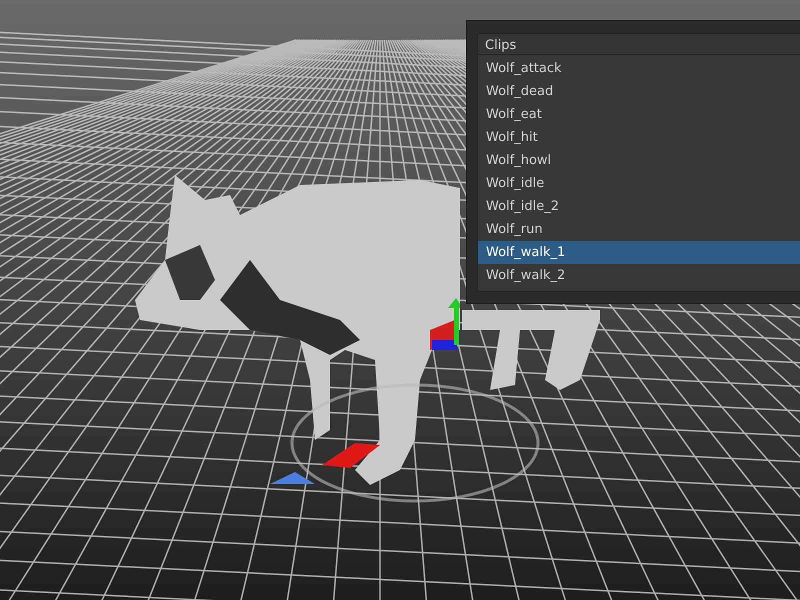 This screenshot has width=800, height=600. Describe the element at coordinates (639, 206) in the screenshot. I see `clip-item: Wolf_idle_2` at that location.